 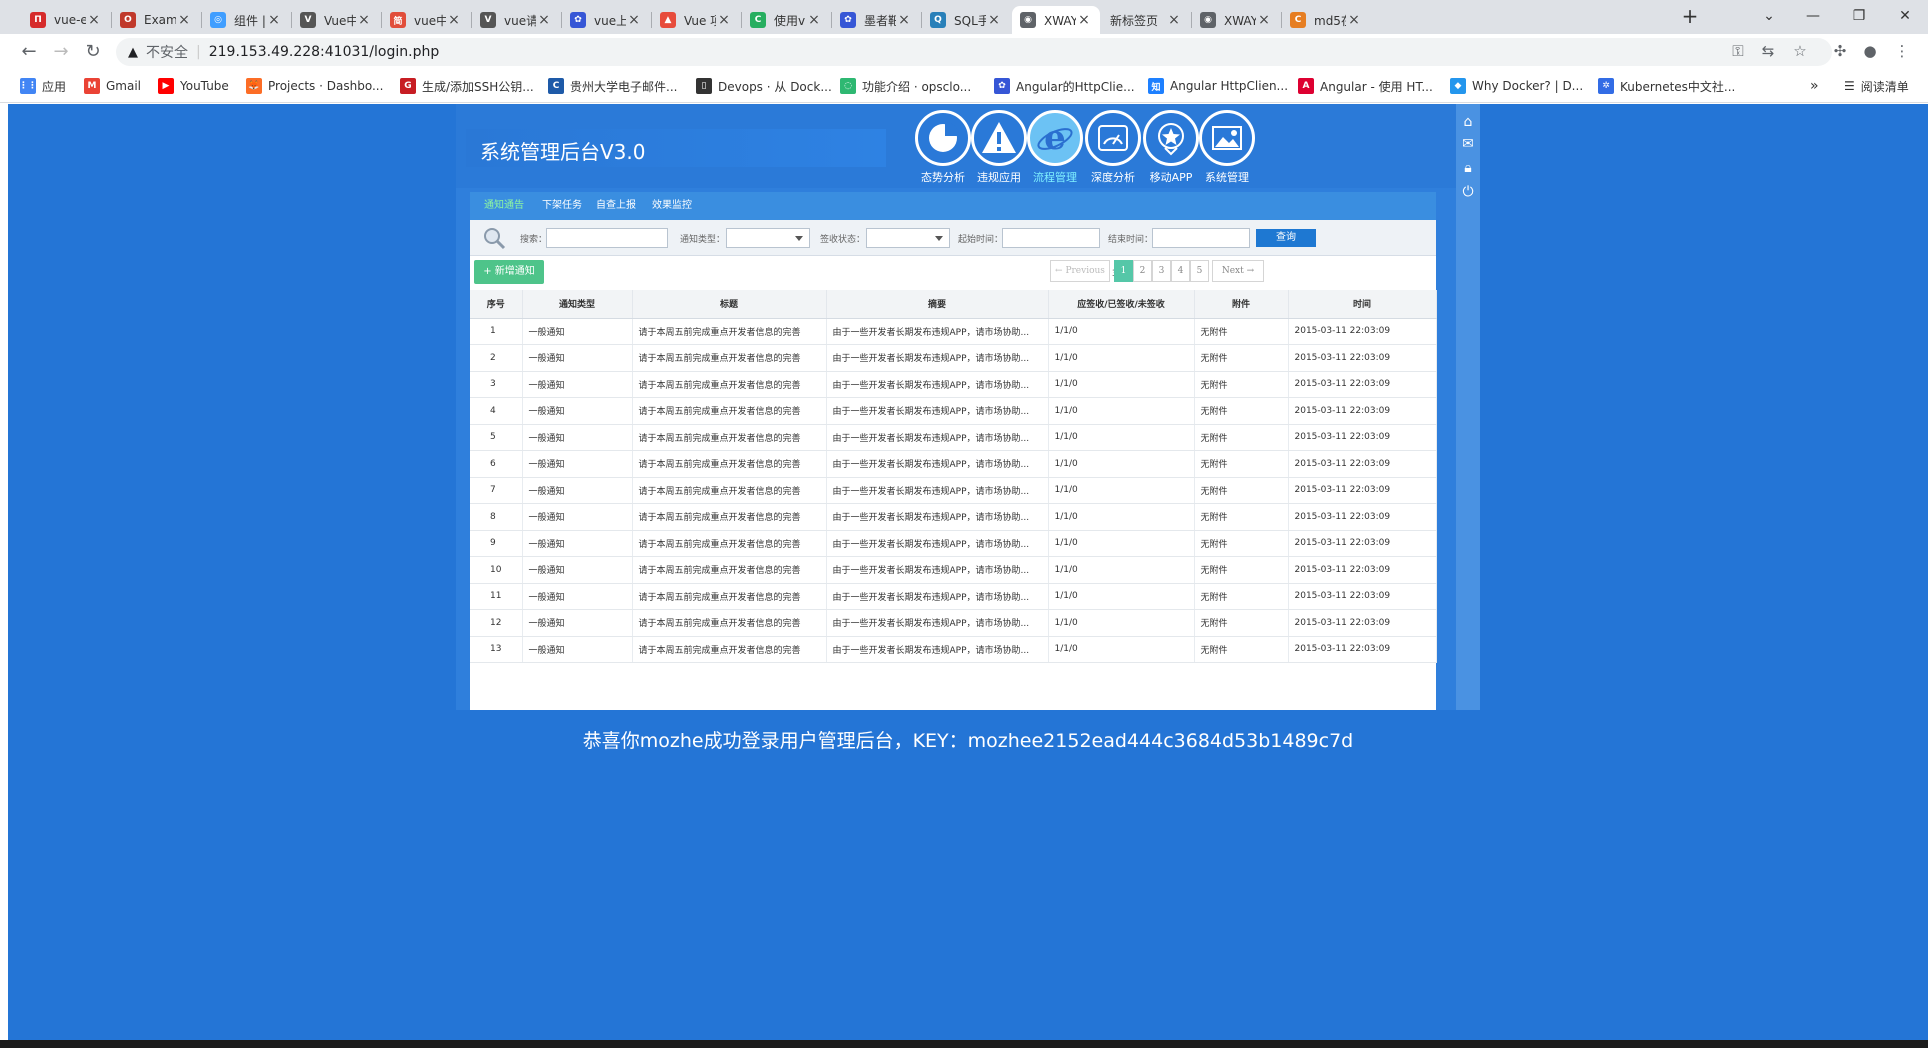 What do you see at coordinates (1859, 17) in the screenshot?
I see `restore-icon: ❐` at bounding box center [1859, 17].